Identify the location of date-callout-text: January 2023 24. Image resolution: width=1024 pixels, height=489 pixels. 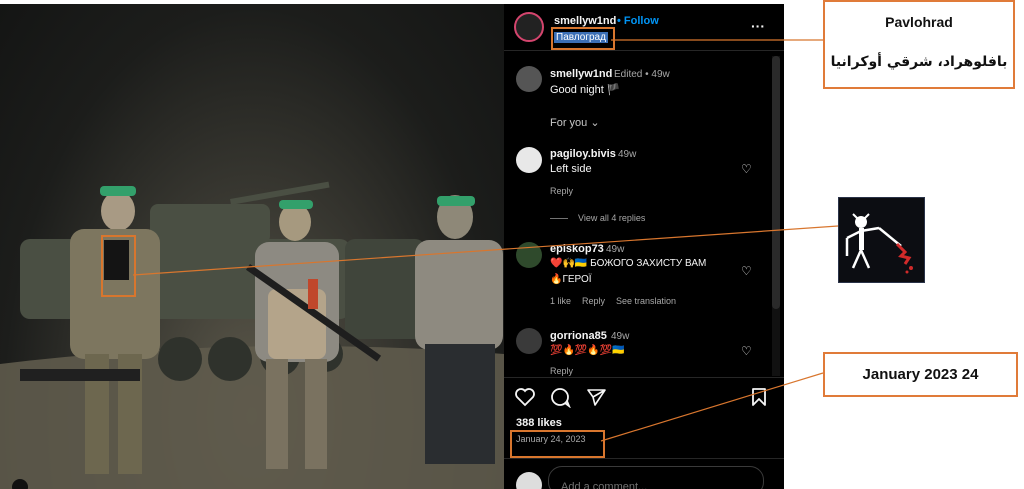
(920, 374).